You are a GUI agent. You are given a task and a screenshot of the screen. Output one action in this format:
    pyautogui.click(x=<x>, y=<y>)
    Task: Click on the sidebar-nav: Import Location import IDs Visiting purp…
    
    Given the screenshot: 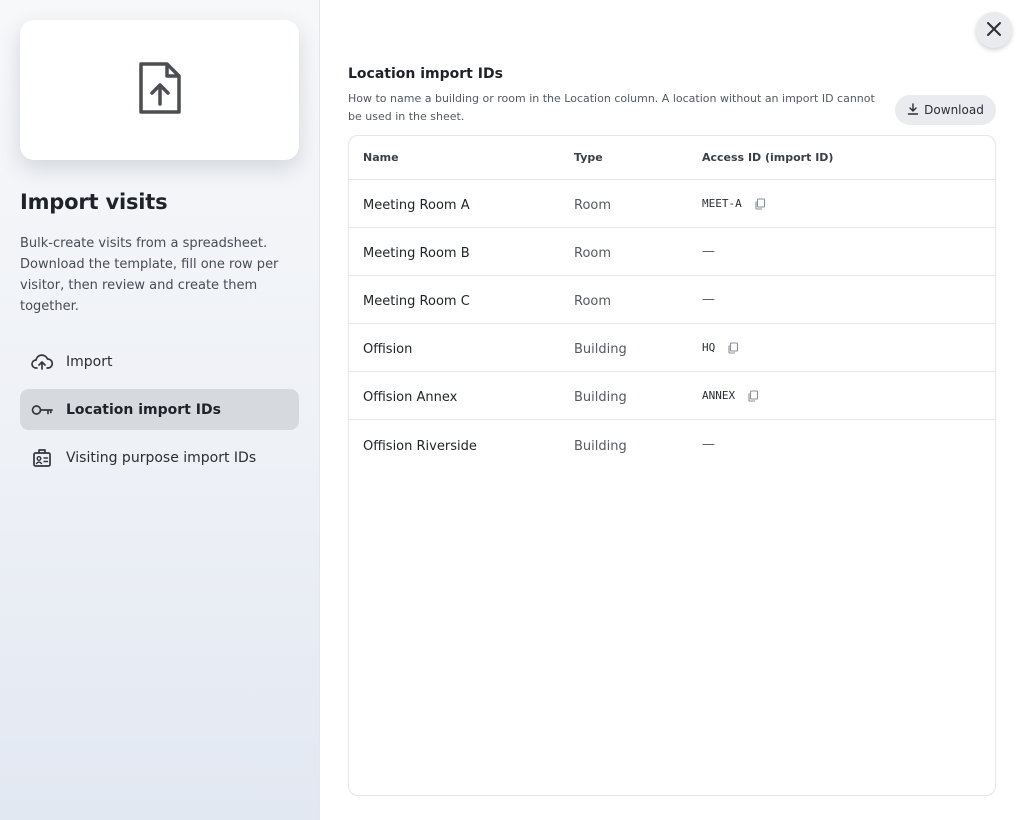 What is the action you would take?
    pyautogui.click(x=159, y=413)
    